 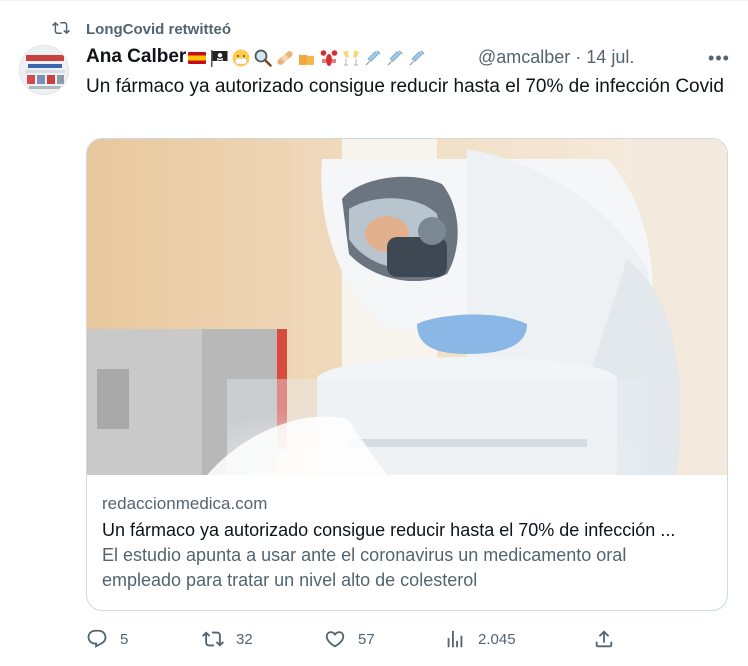 What do you see at coordinates (136, 57) in the screenshot?
I see `author-name: Ana Calber` at bounding box center [136, 57].